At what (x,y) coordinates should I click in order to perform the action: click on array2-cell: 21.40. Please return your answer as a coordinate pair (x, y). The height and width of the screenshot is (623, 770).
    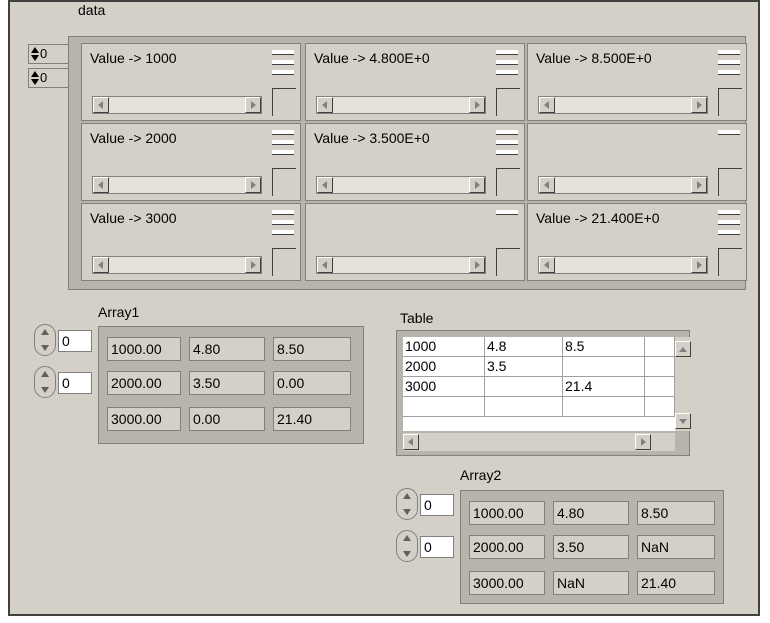
    Looking at the image, I should click on (676, 583).